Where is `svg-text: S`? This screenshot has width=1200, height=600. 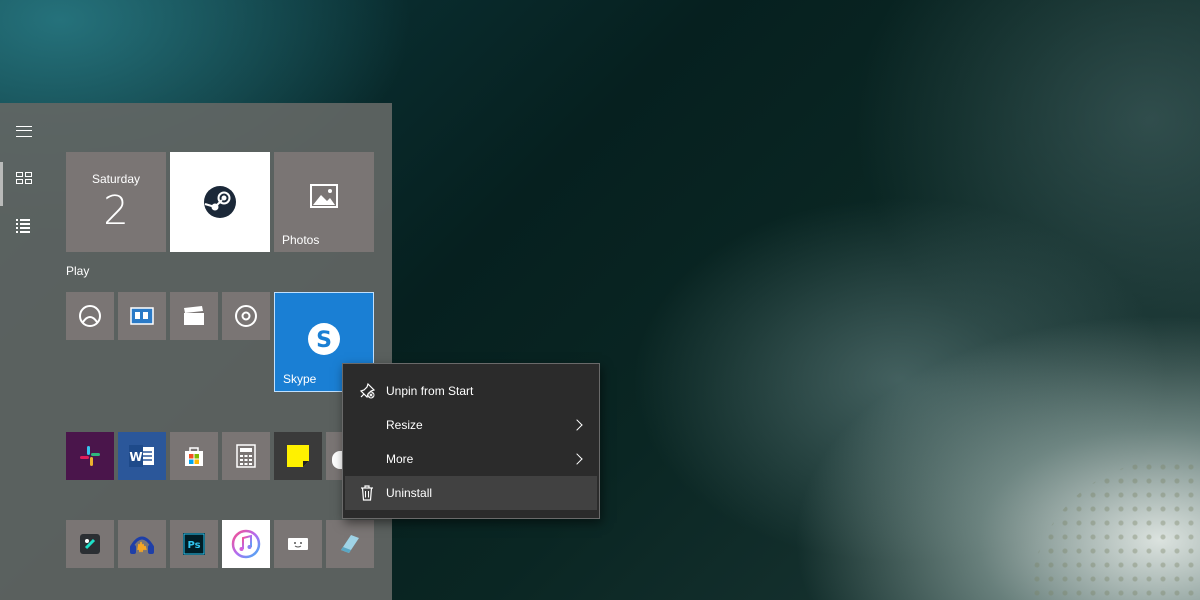
svg-text: S is located at coordinates (324, 340).